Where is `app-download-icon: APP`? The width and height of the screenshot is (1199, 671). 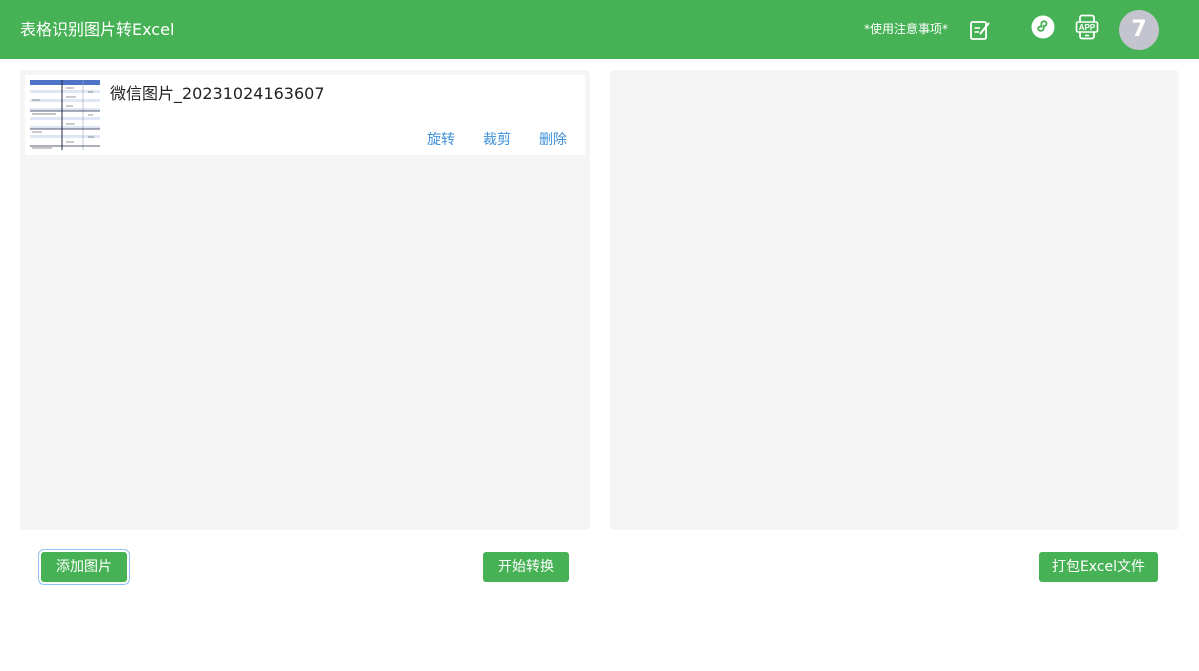
app-download-icon: APP is located at coordinates (1087, 27).